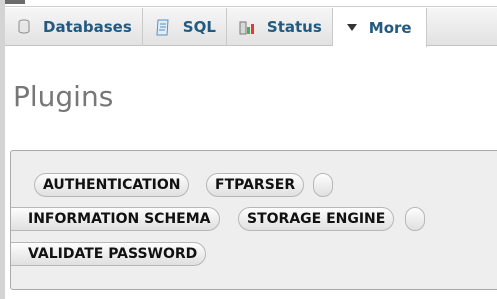 The image size is (497, 299). What do you see at coordinates (115, 219) in the screenshot?
I see `plugin-type-link: INFORMATION SCHEMA` at bounding box center [115, 219].